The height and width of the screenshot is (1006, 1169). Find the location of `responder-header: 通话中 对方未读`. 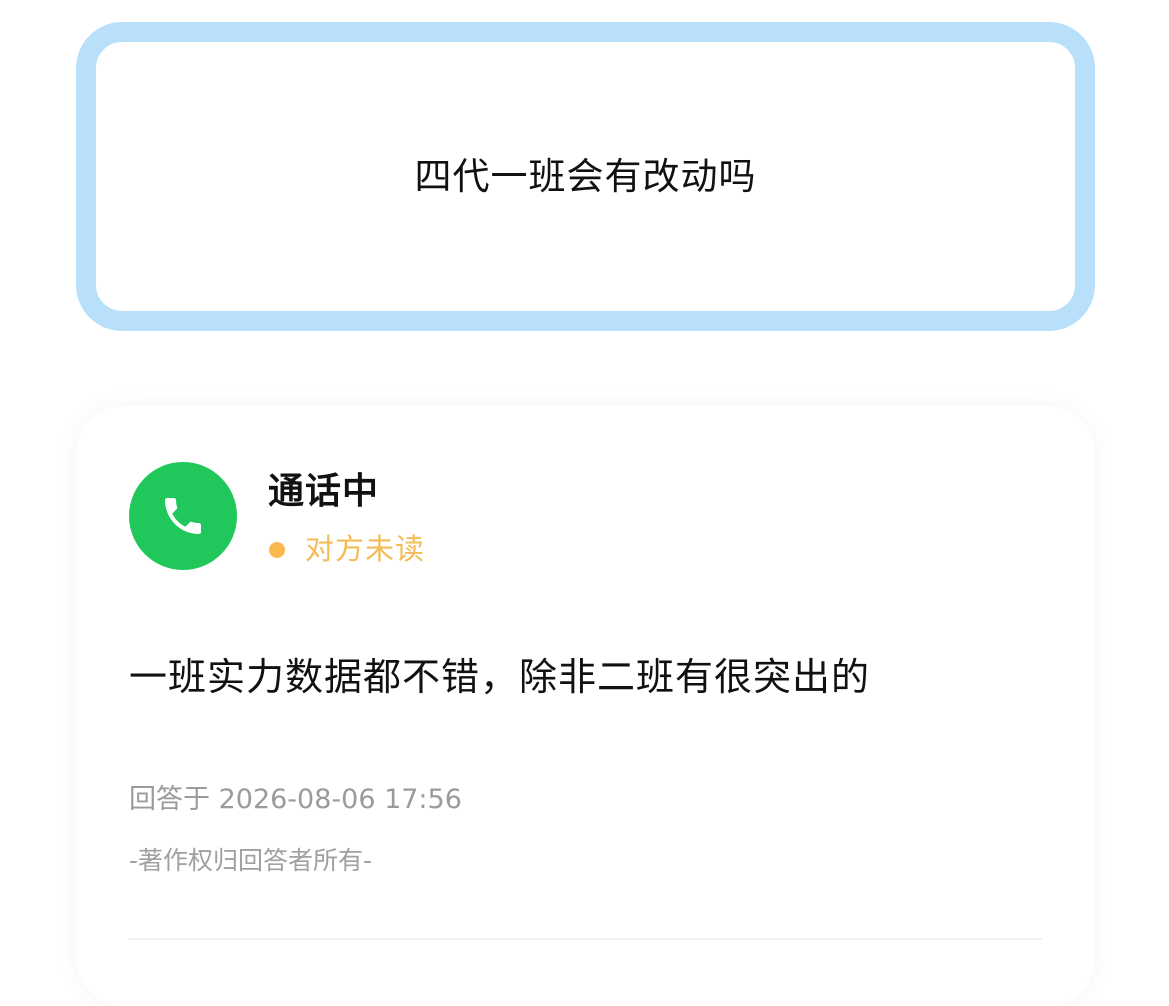

responder-header: 通话中 对方未读 is located at coordinates (277, 516).